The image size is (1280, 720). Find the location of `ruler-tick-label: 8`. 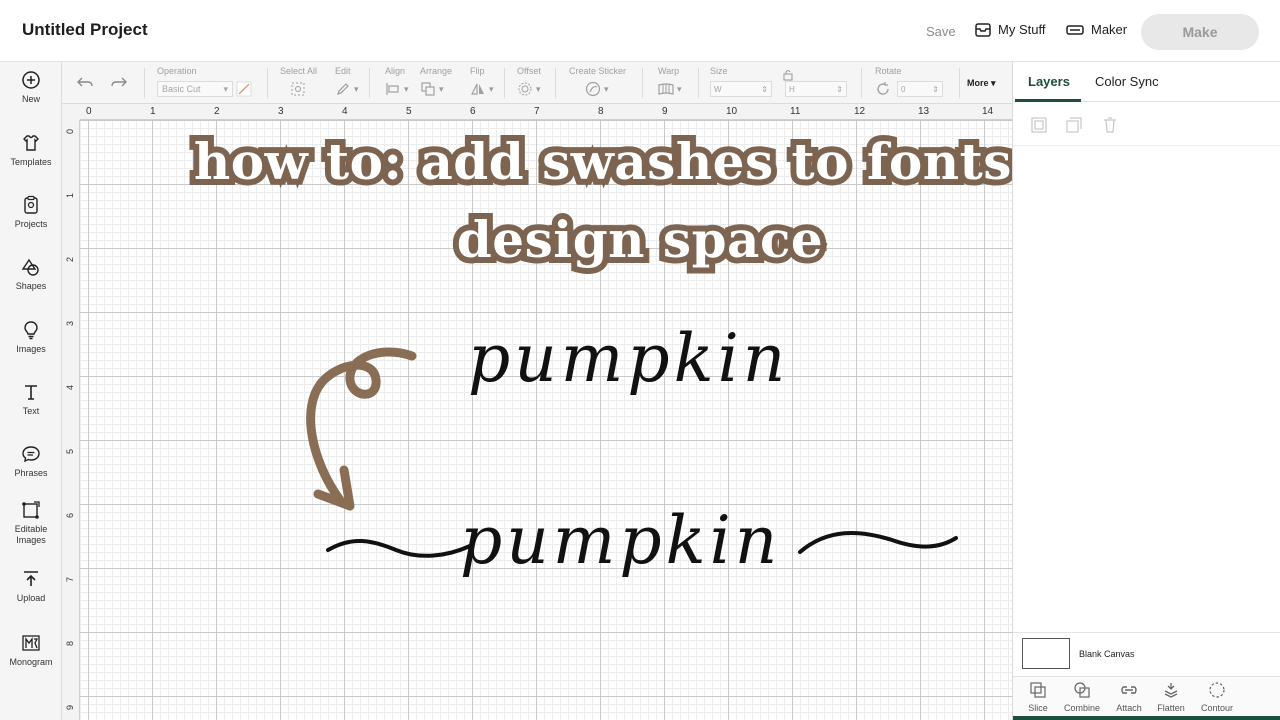

ruler-tick-label: 8 is located at coordinates (601, 111).